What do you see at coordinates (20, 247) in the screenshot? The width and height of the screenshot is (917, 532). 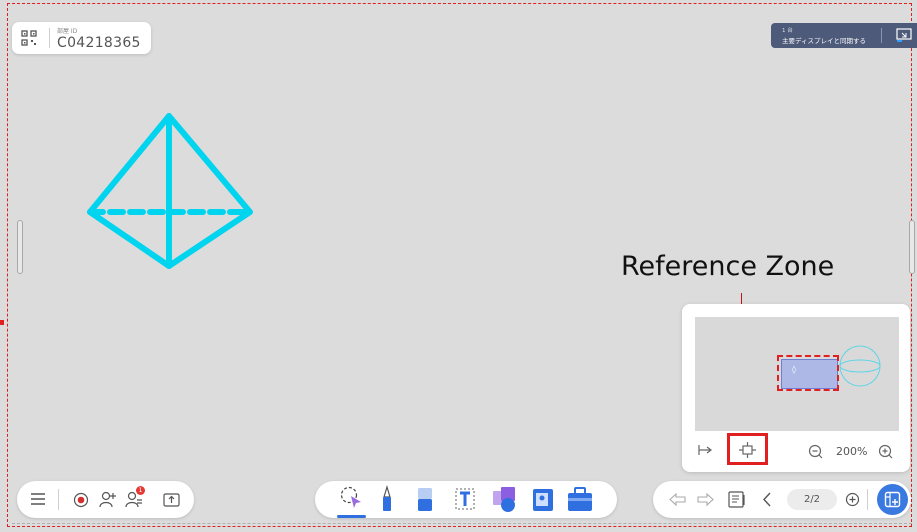 I see `left-panel-handle` at bounding box center [20, 247].